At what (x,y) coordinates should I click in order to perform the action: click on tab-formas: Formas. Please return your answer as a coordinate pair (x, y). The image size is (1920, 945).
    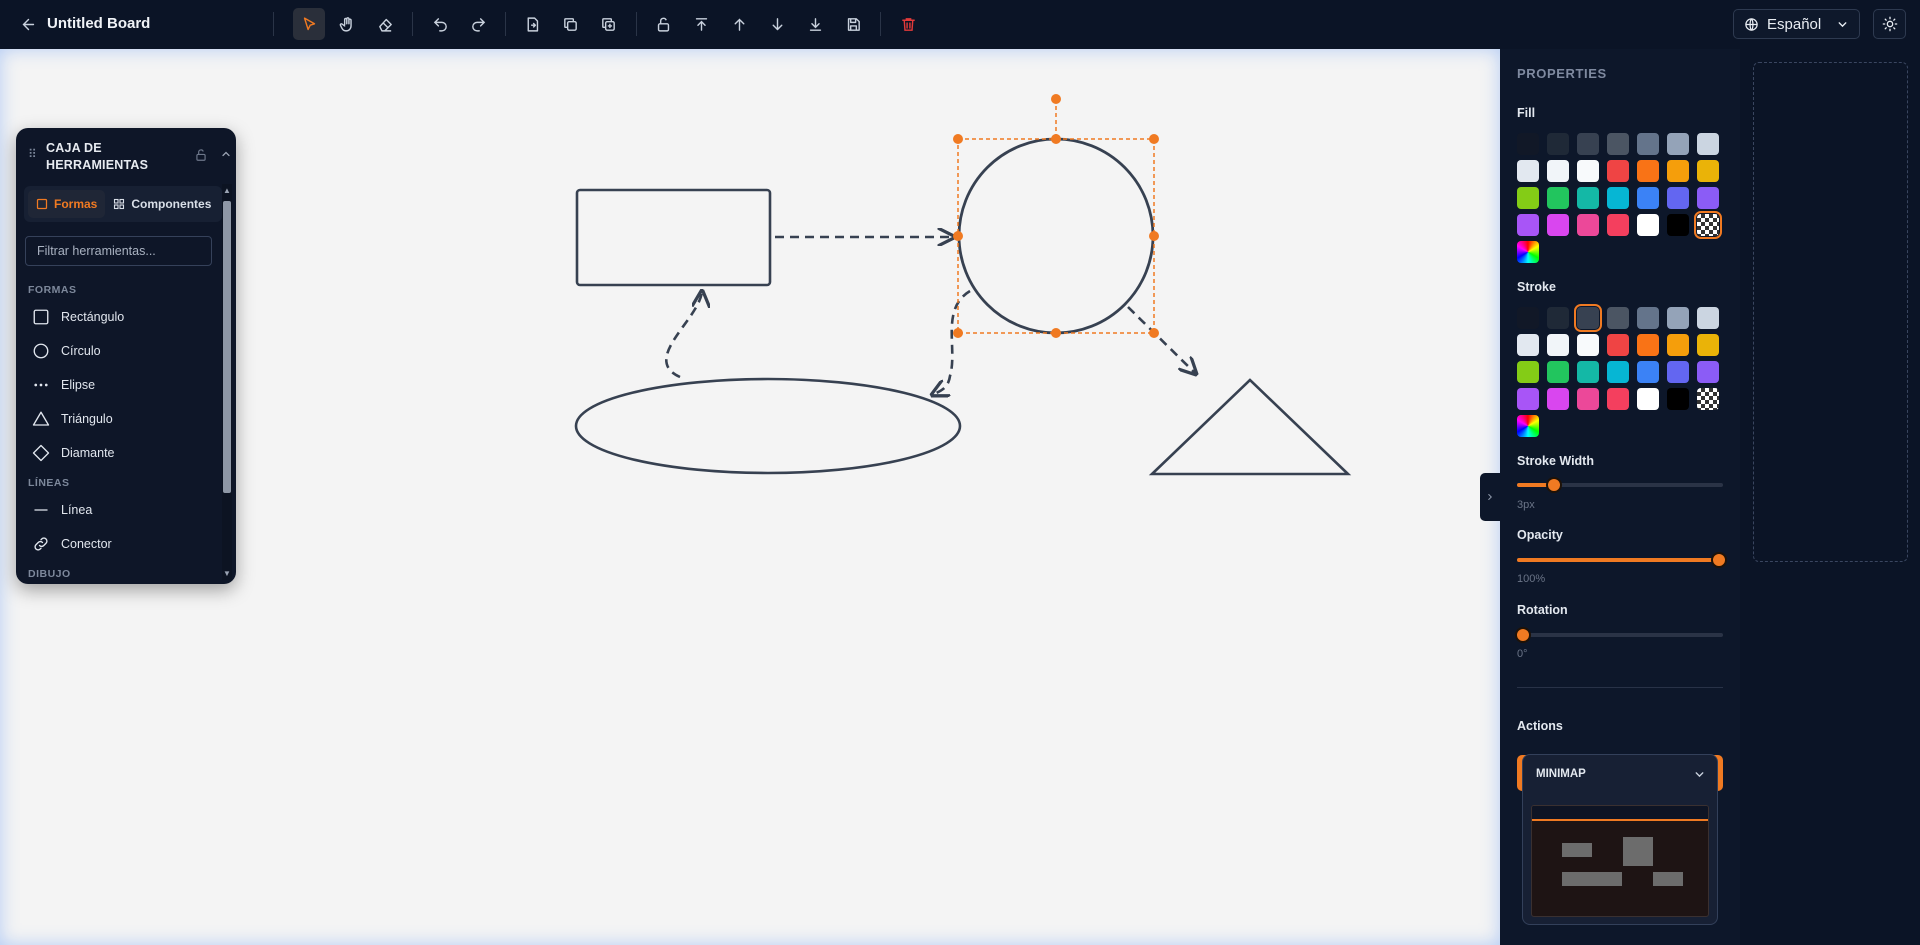
    Looking at the image, I should click on (67, 204).